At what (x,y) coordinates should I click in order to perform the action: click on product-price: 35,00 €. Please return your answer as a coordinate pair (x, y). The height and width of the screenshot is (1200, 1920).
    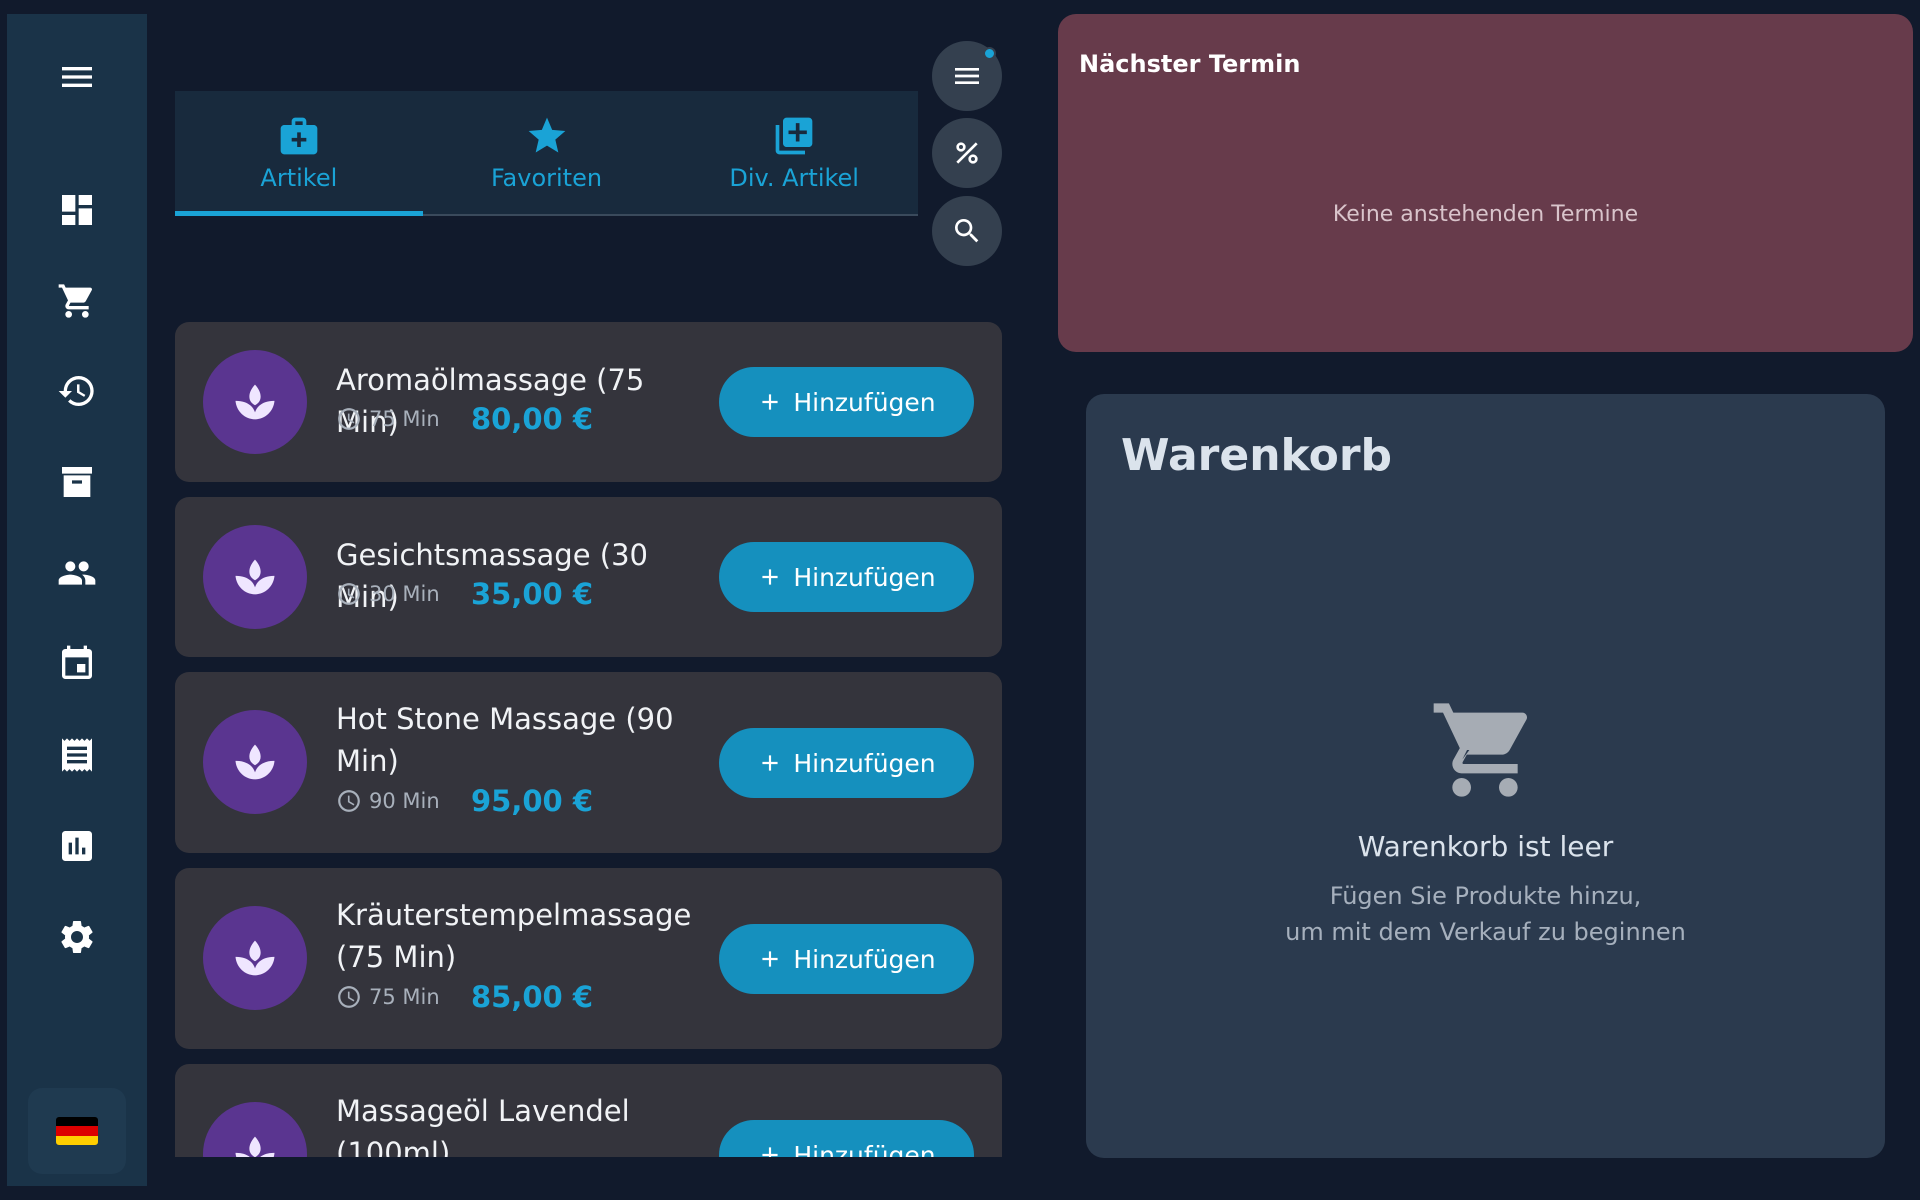
    Looking at the image, I should click on (532, 594).